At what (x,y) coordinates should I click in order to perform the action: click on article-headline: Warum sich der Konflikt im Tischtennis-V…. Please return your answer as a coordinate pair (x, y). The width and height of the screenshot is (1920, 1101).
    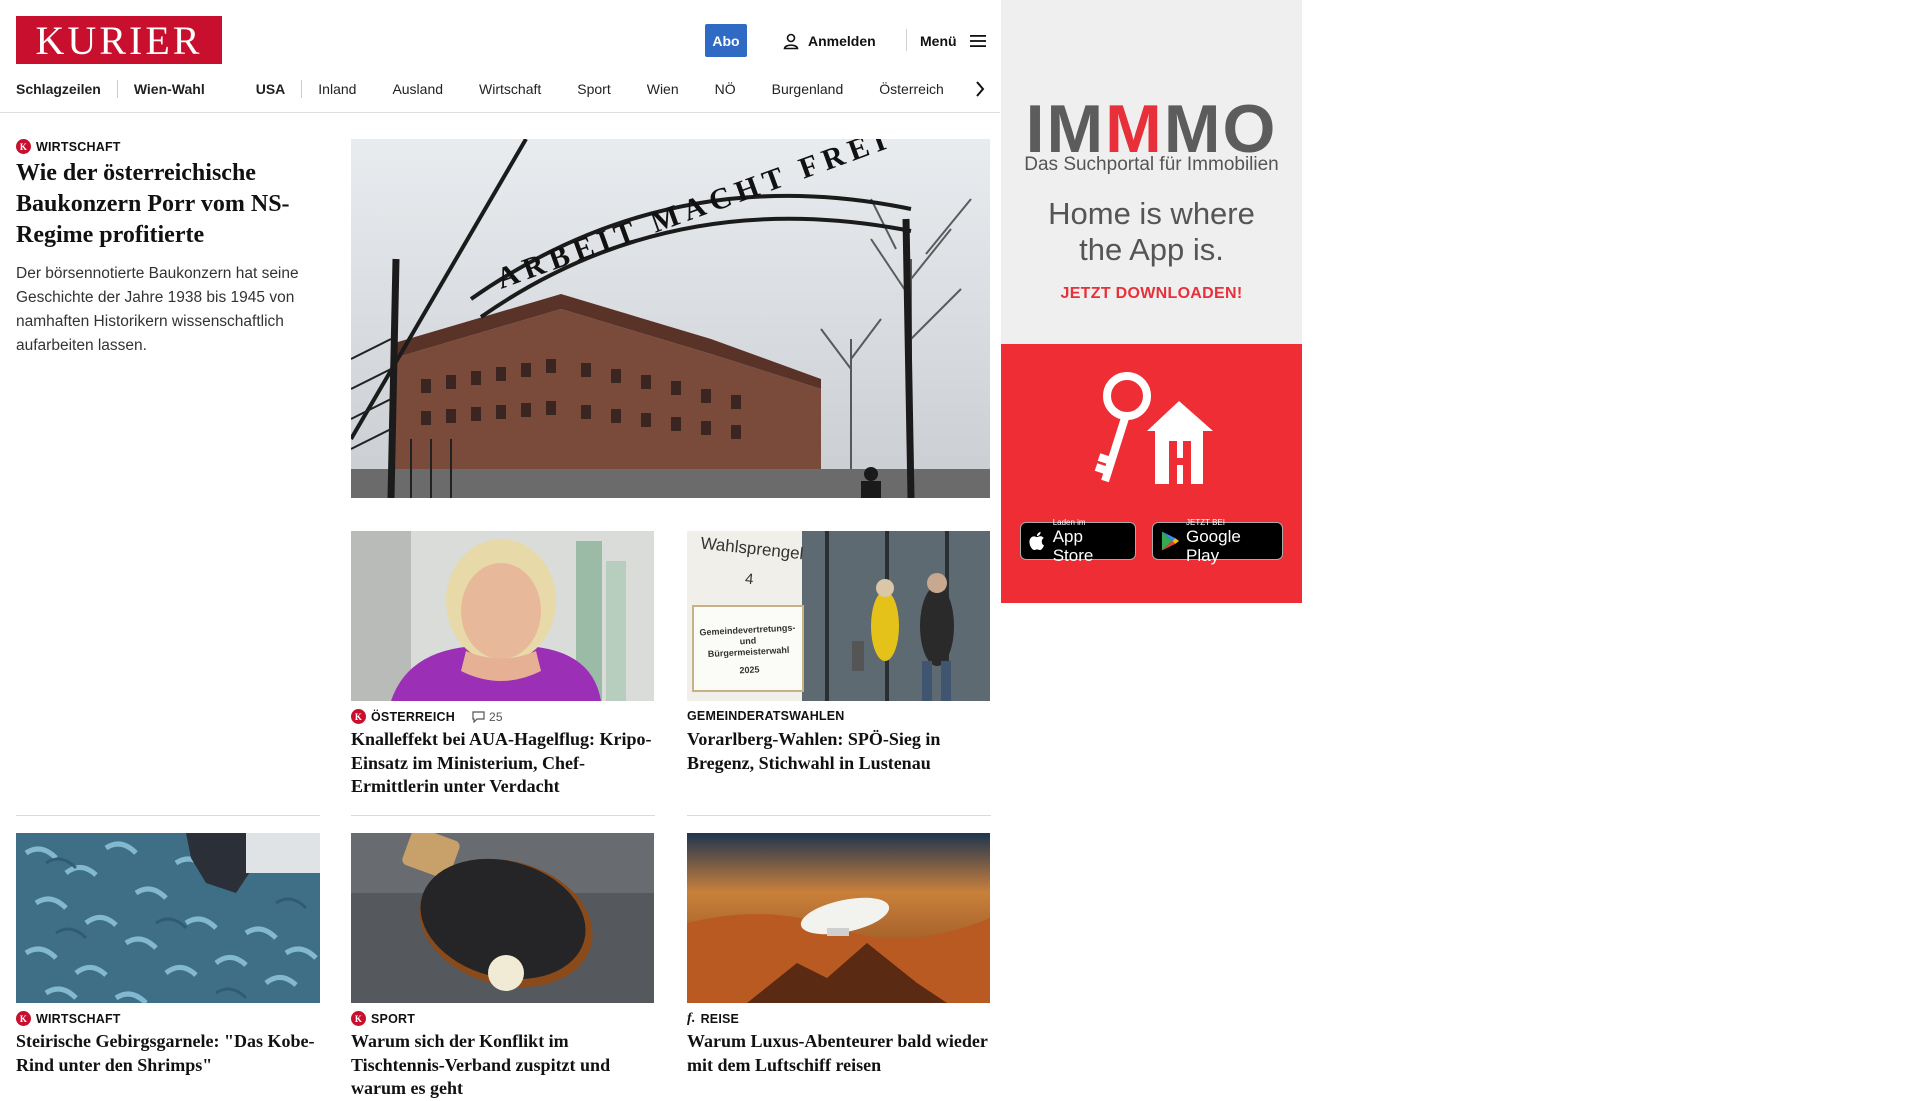
    Looking at the image, I should click on (503, 1065).